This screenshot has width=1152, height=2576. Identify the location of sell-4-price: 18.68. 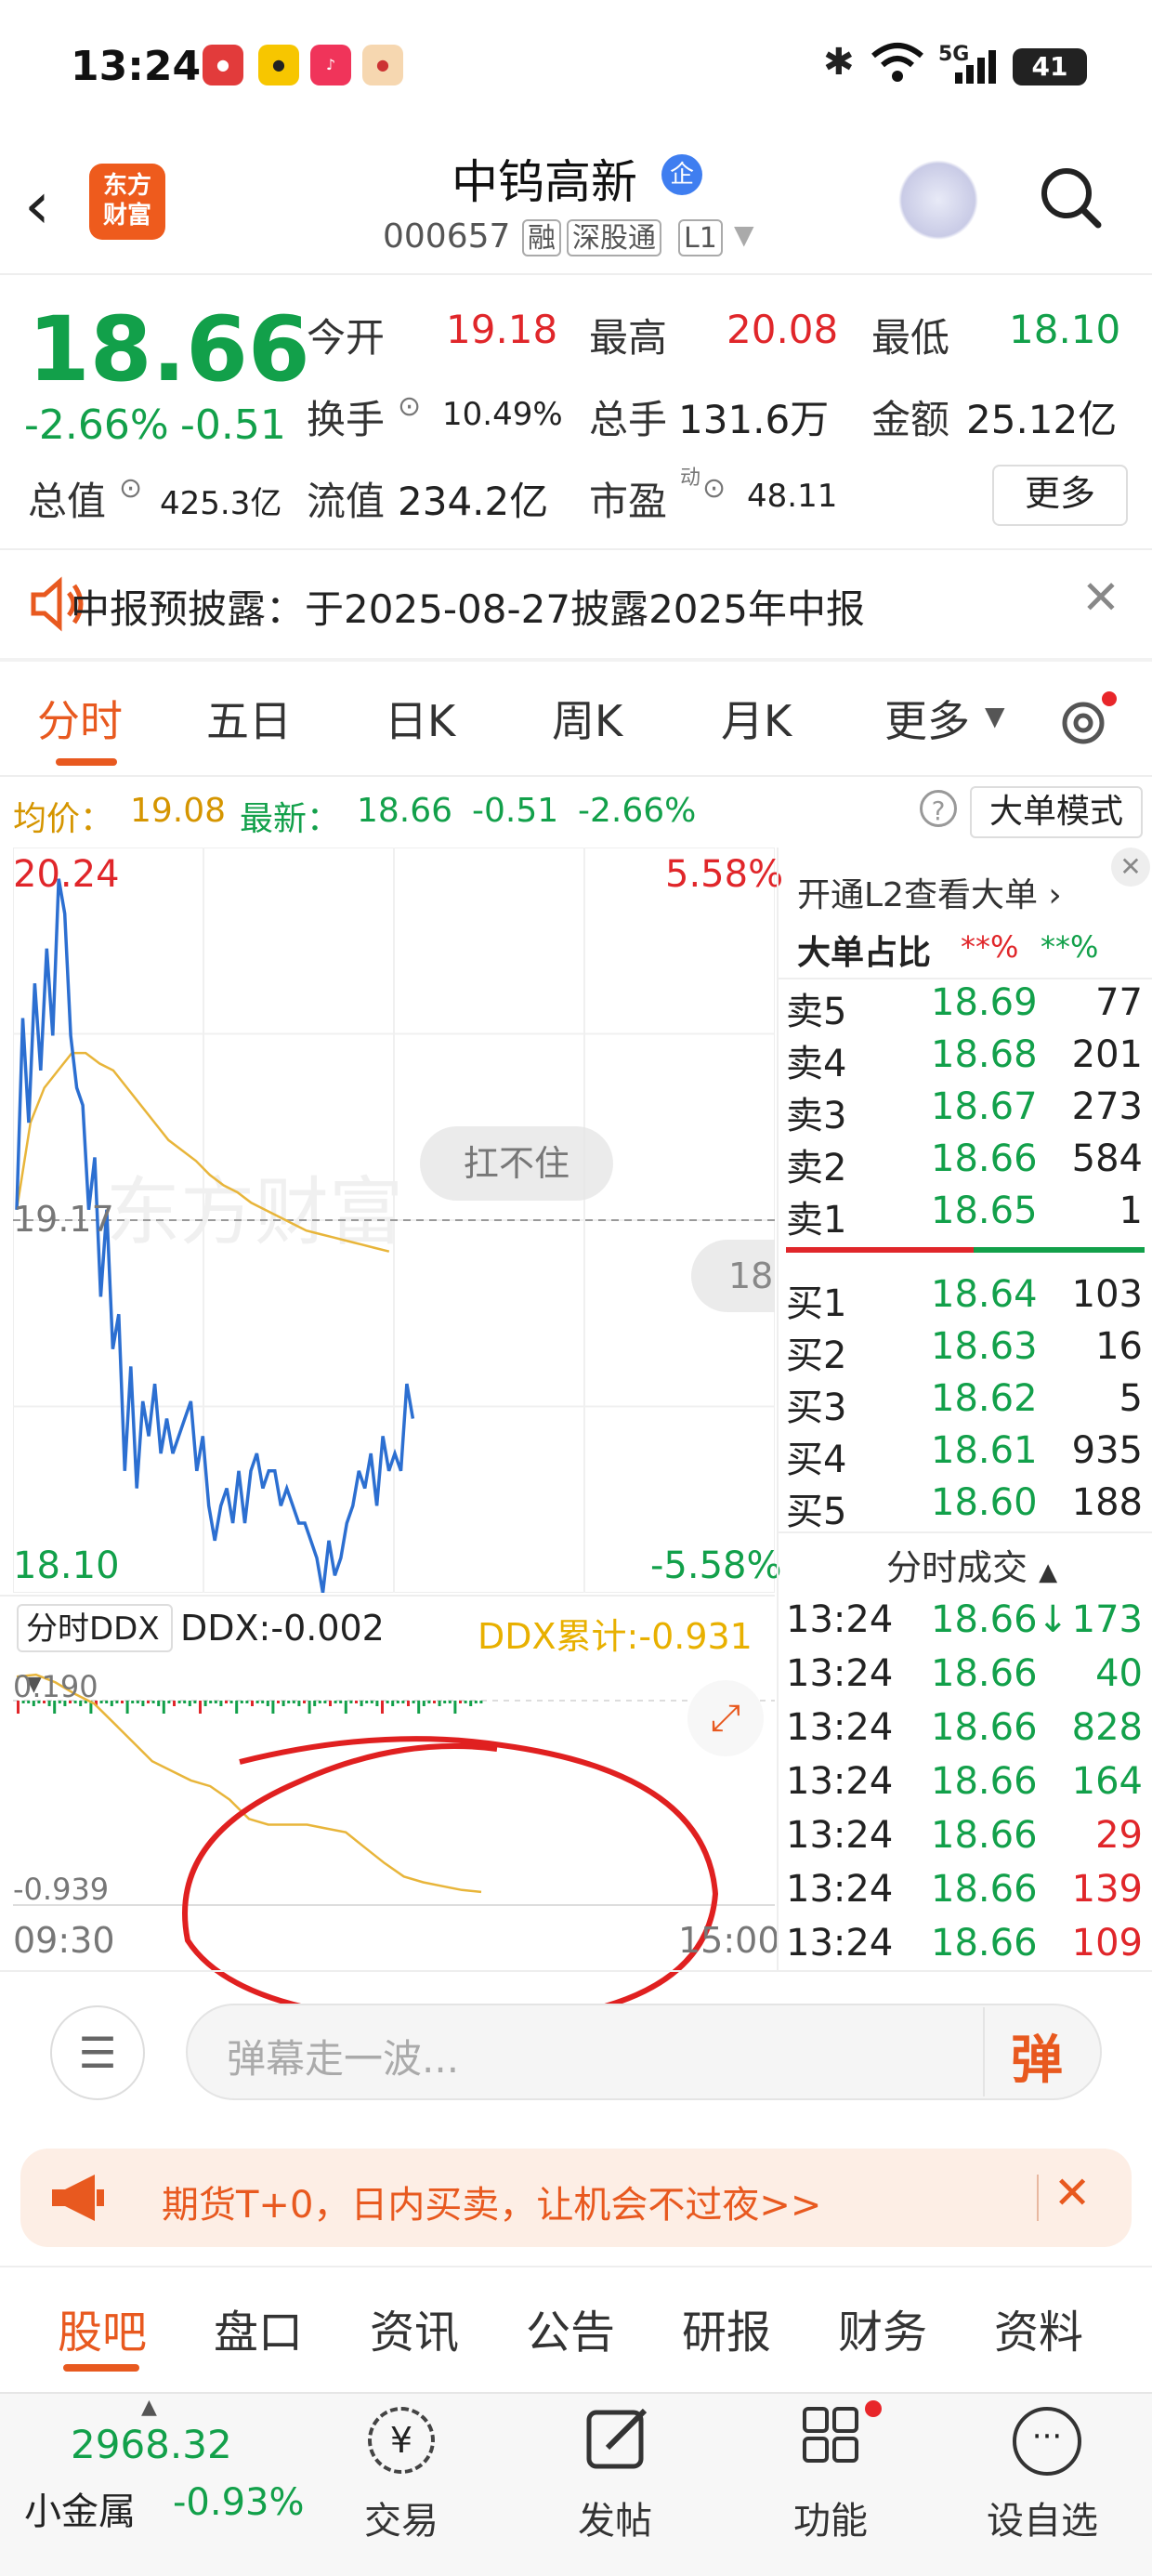
(984, 1054).